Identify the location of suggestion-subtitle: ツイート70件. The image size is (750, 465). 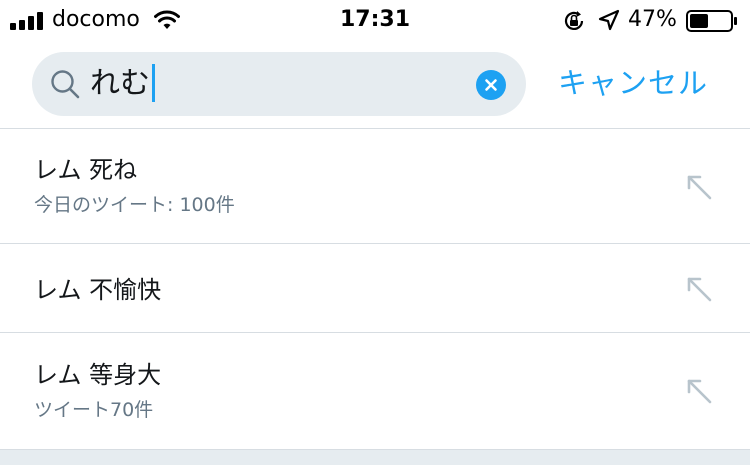
(94, 410).